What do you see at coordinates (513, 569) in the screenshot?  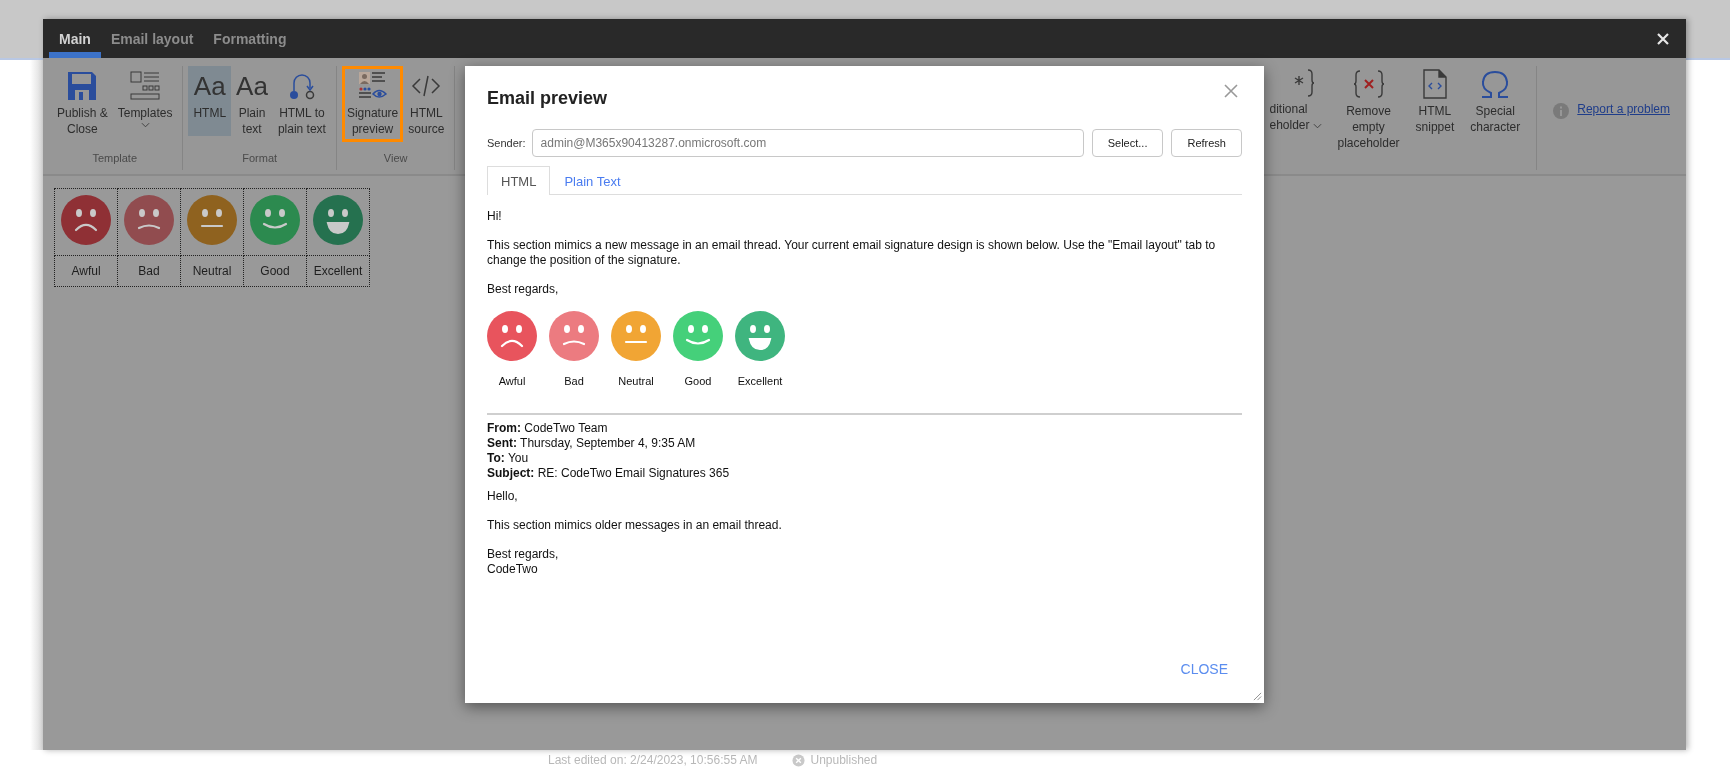 I see `signoff-line: CodeTwo` at bounding box center [513, 569].